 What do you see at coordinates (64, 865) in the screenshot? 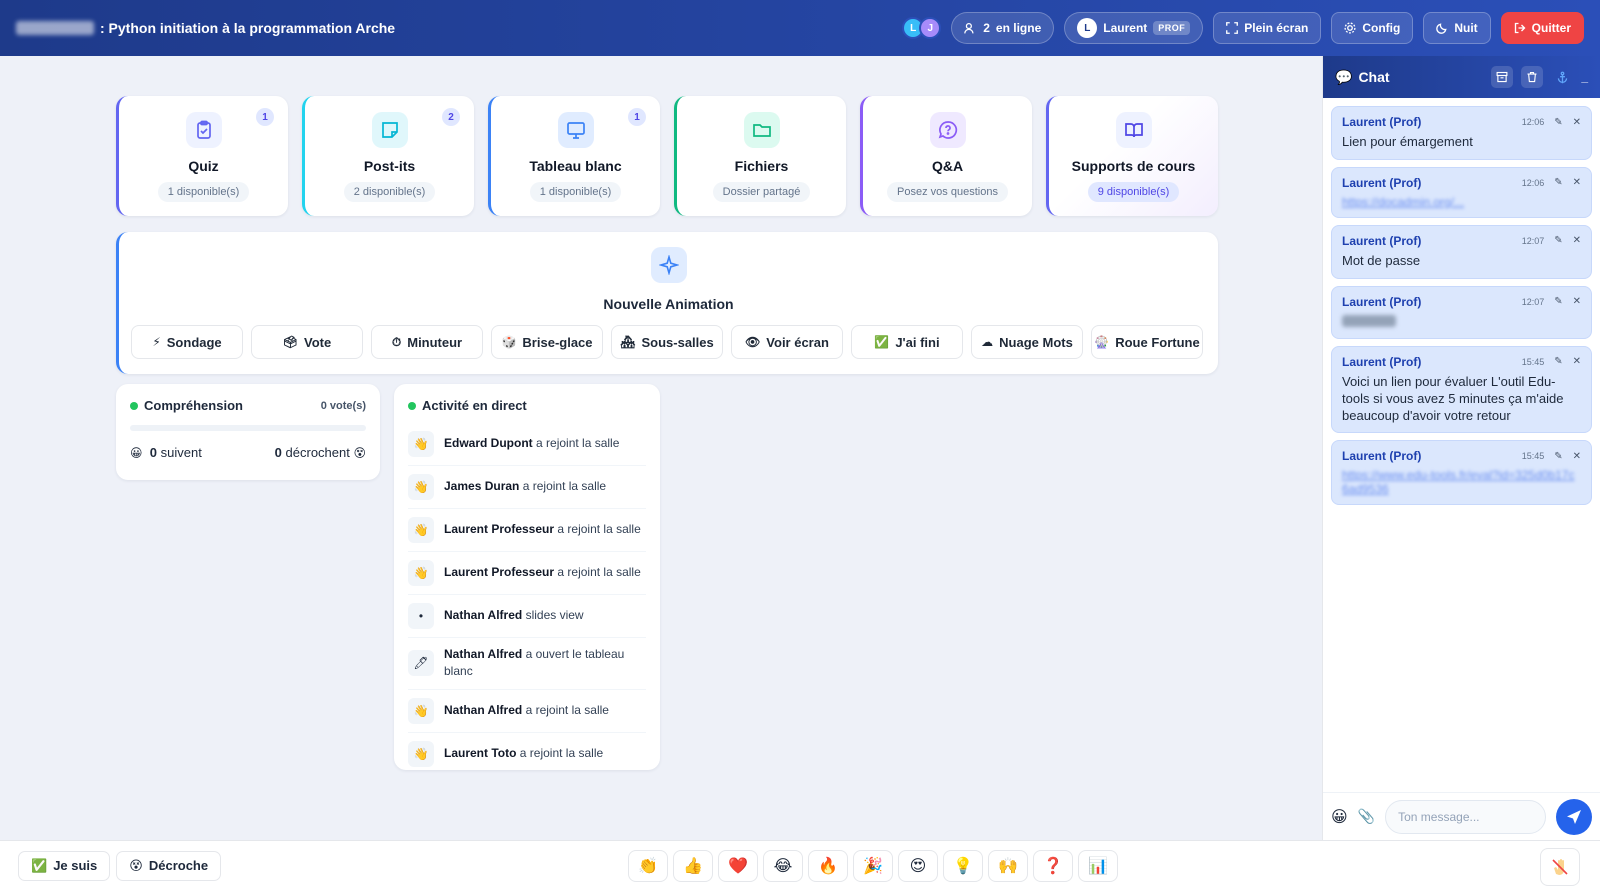
I see `je-suis-button: ✅ Je suis` at bounding box center [64, 865].